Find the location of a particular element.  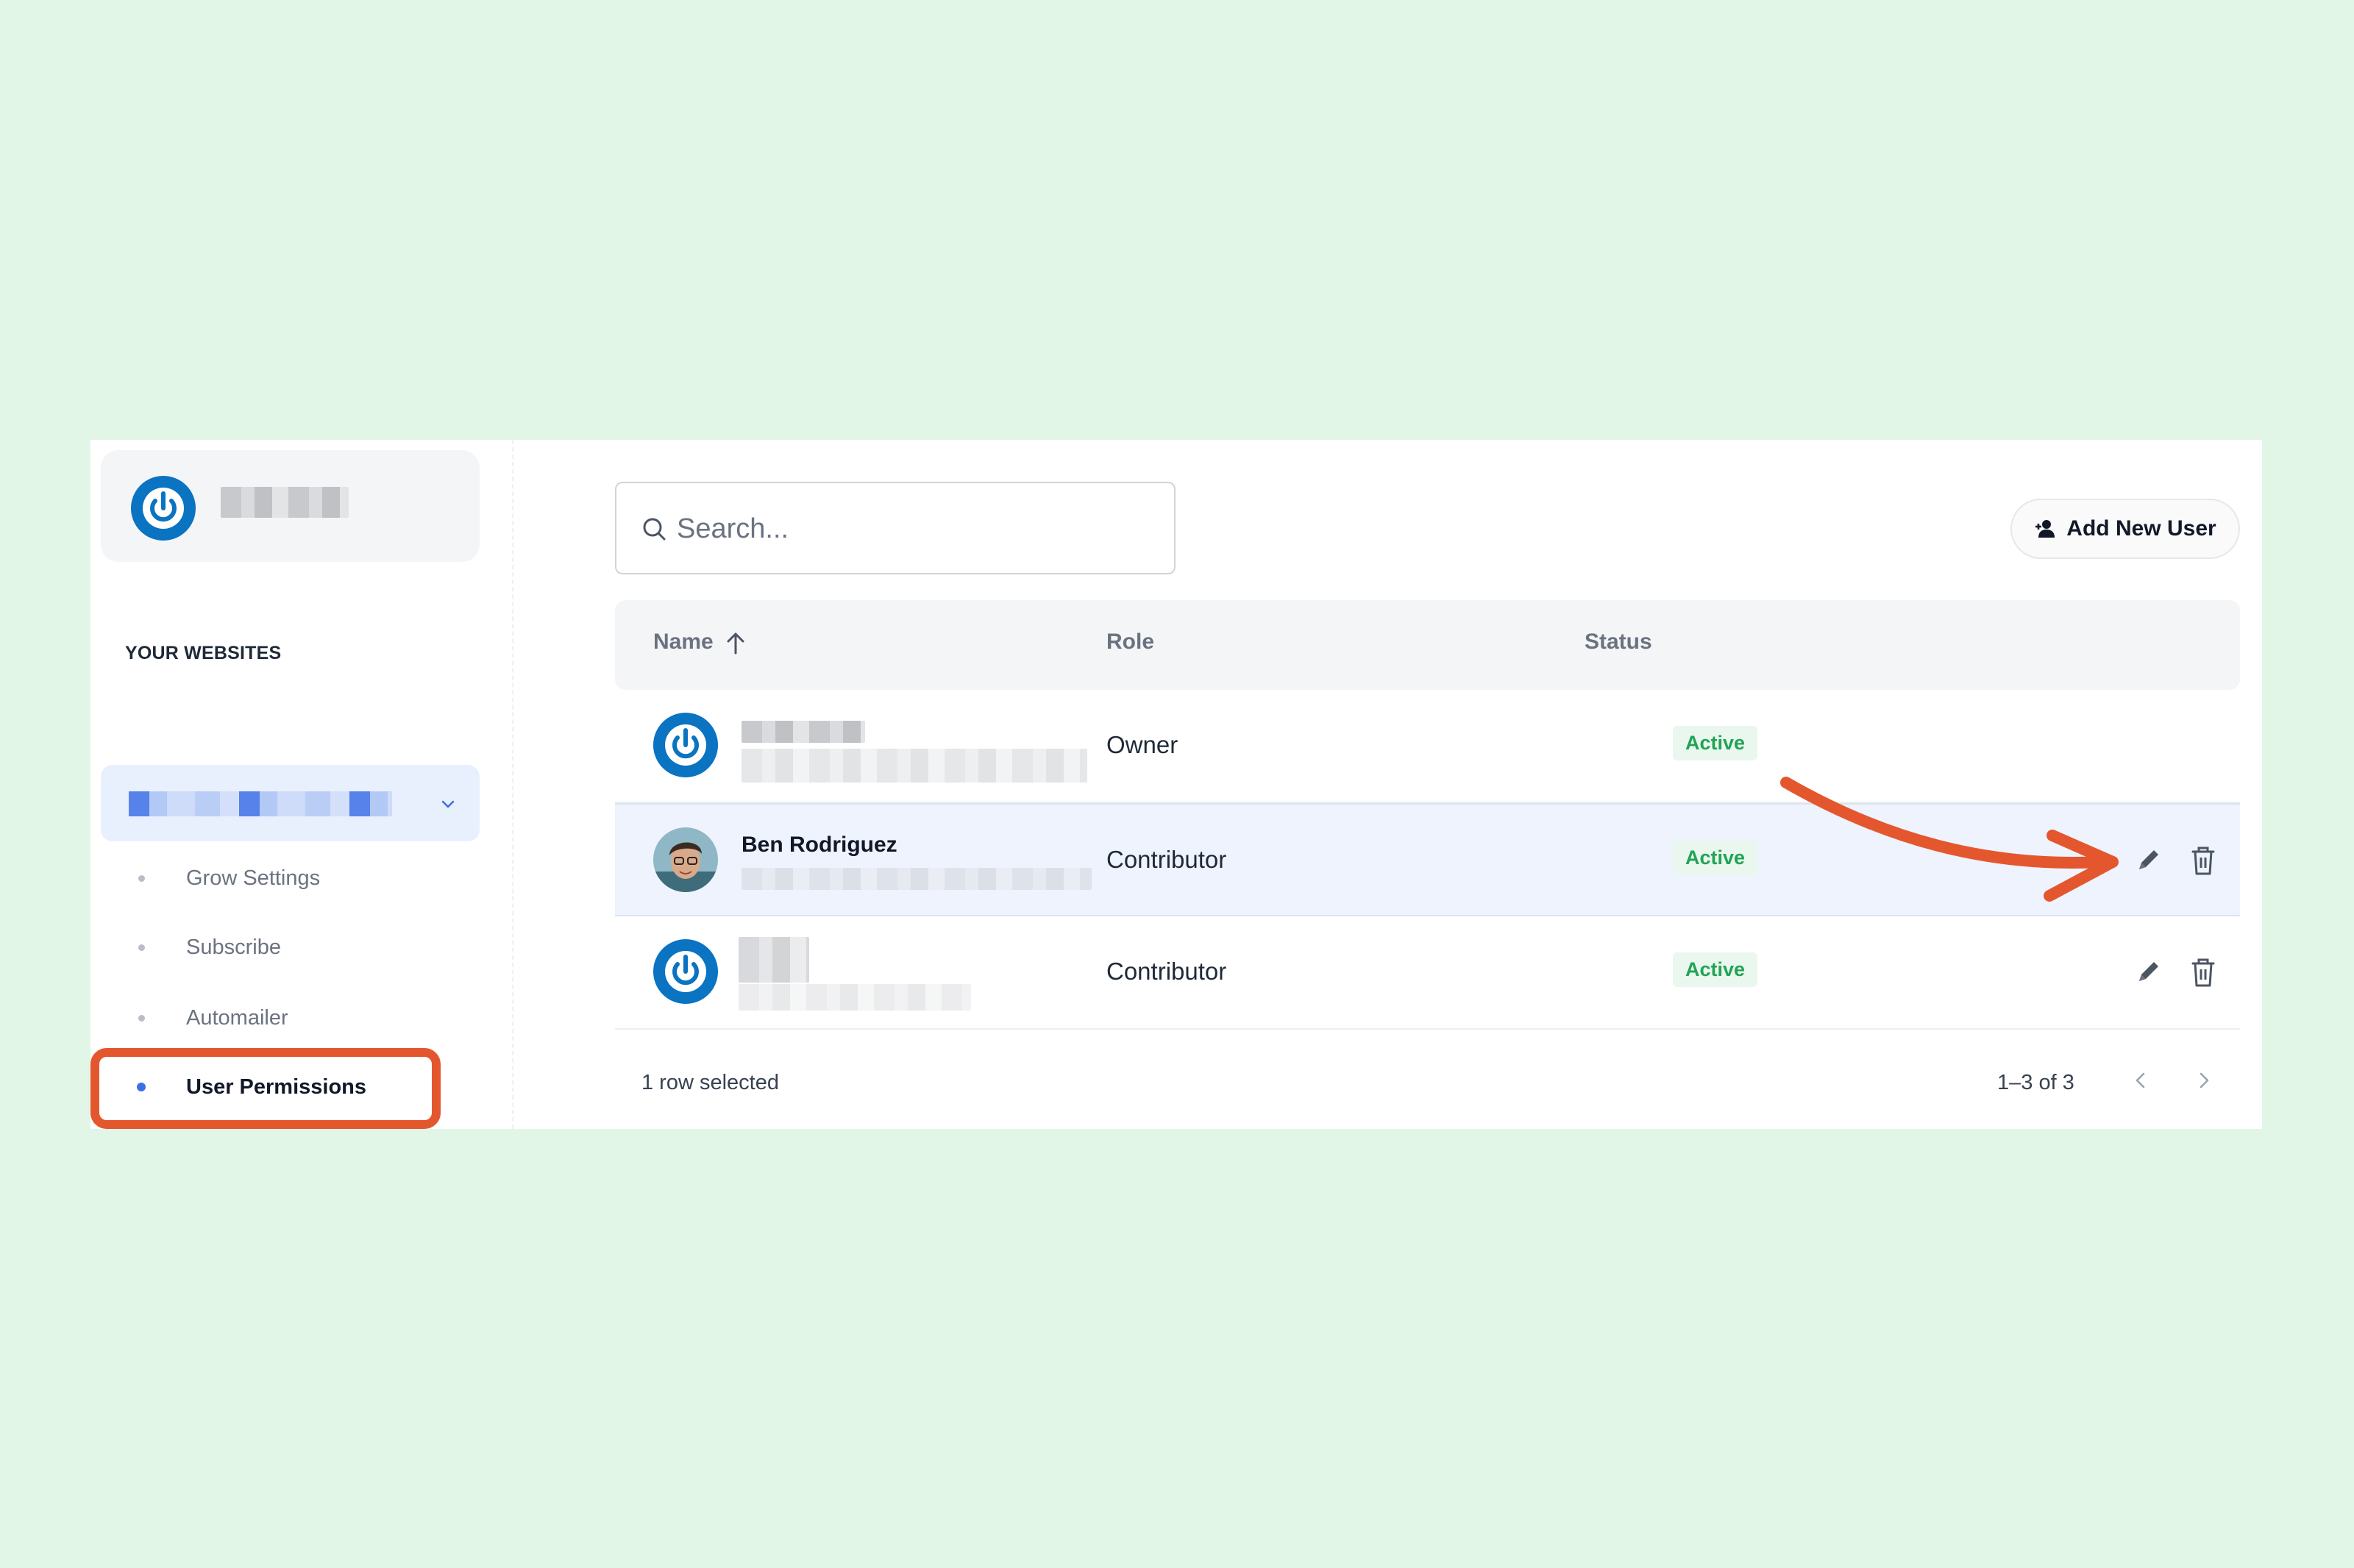

table-row: Ben Rodriguez Contributor Active is located at coordinates (1427, 859).